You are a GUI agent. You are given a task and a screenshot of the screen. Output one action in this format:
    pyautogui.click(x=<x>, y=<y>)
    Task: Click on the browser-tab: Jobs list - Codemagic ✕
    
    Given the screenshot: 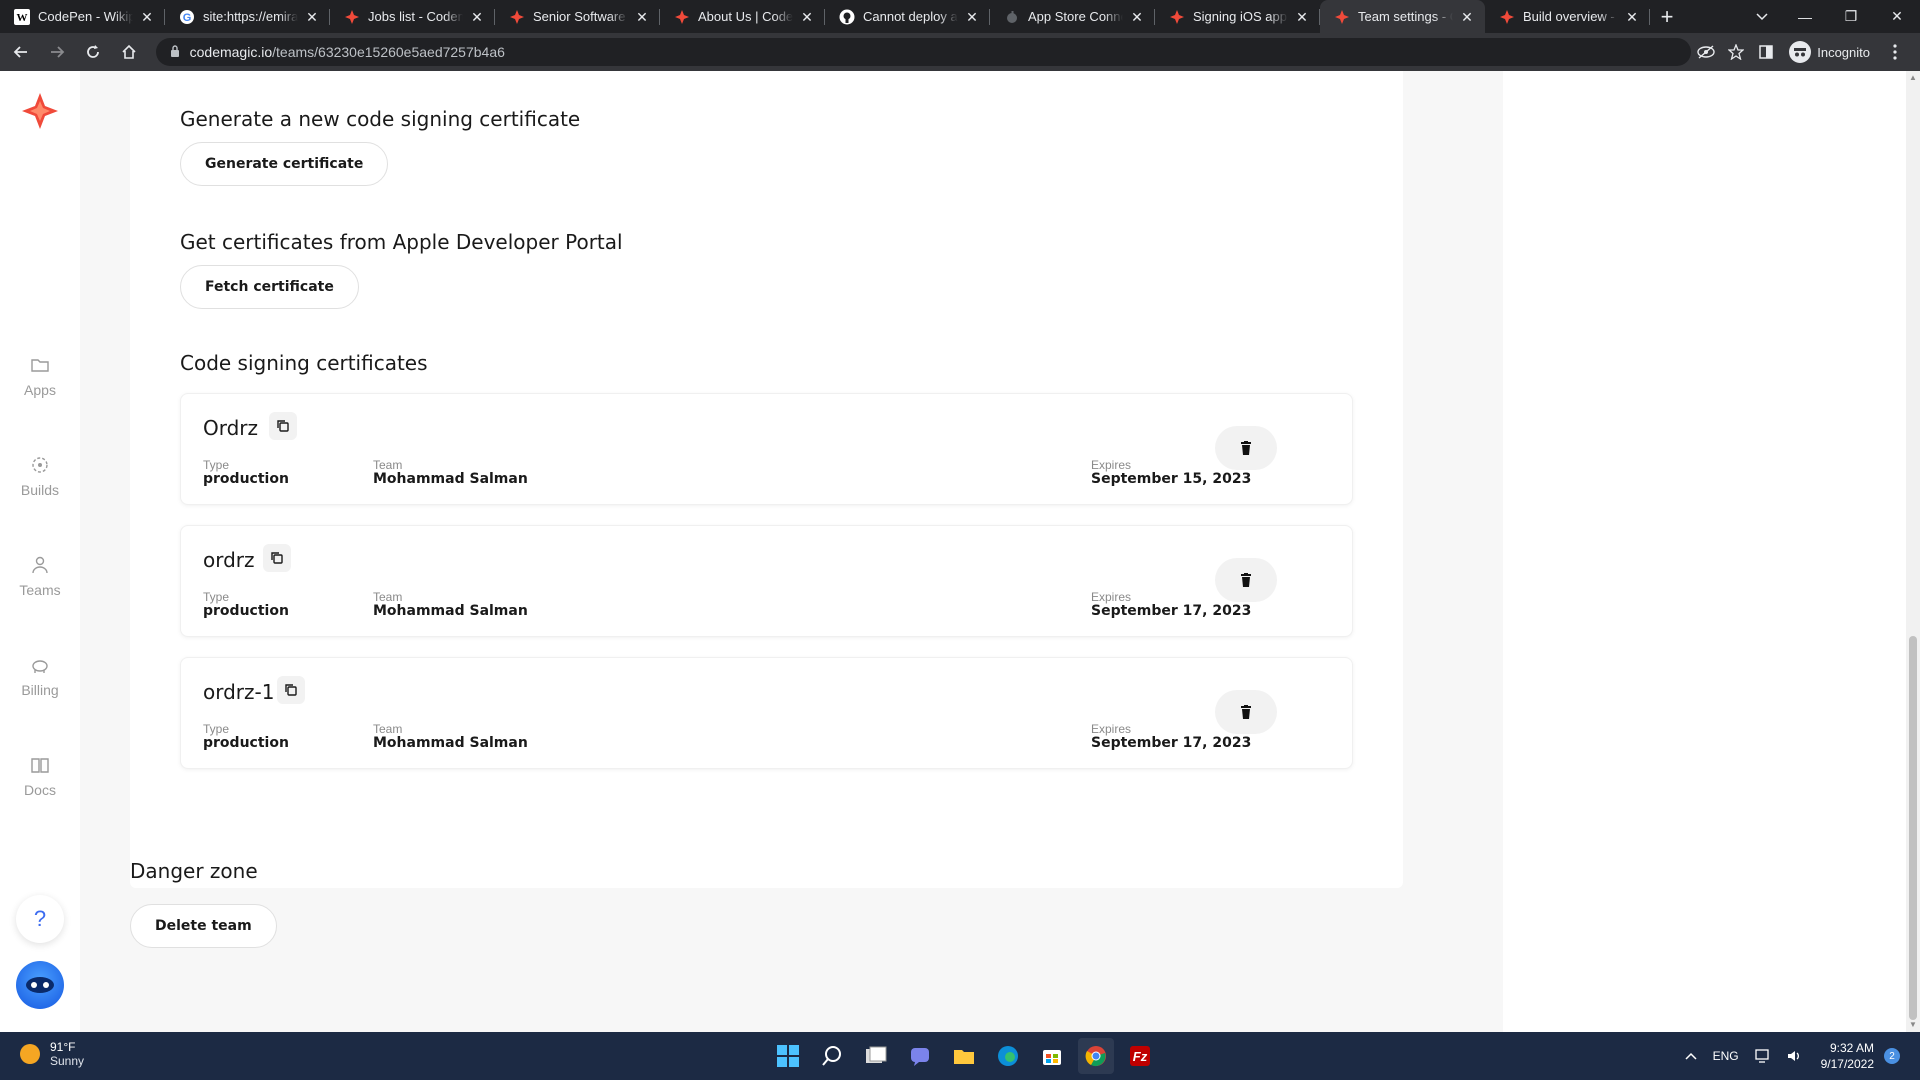 What is the action you would take?
    pyautogui.click(x=412, y=16)
    